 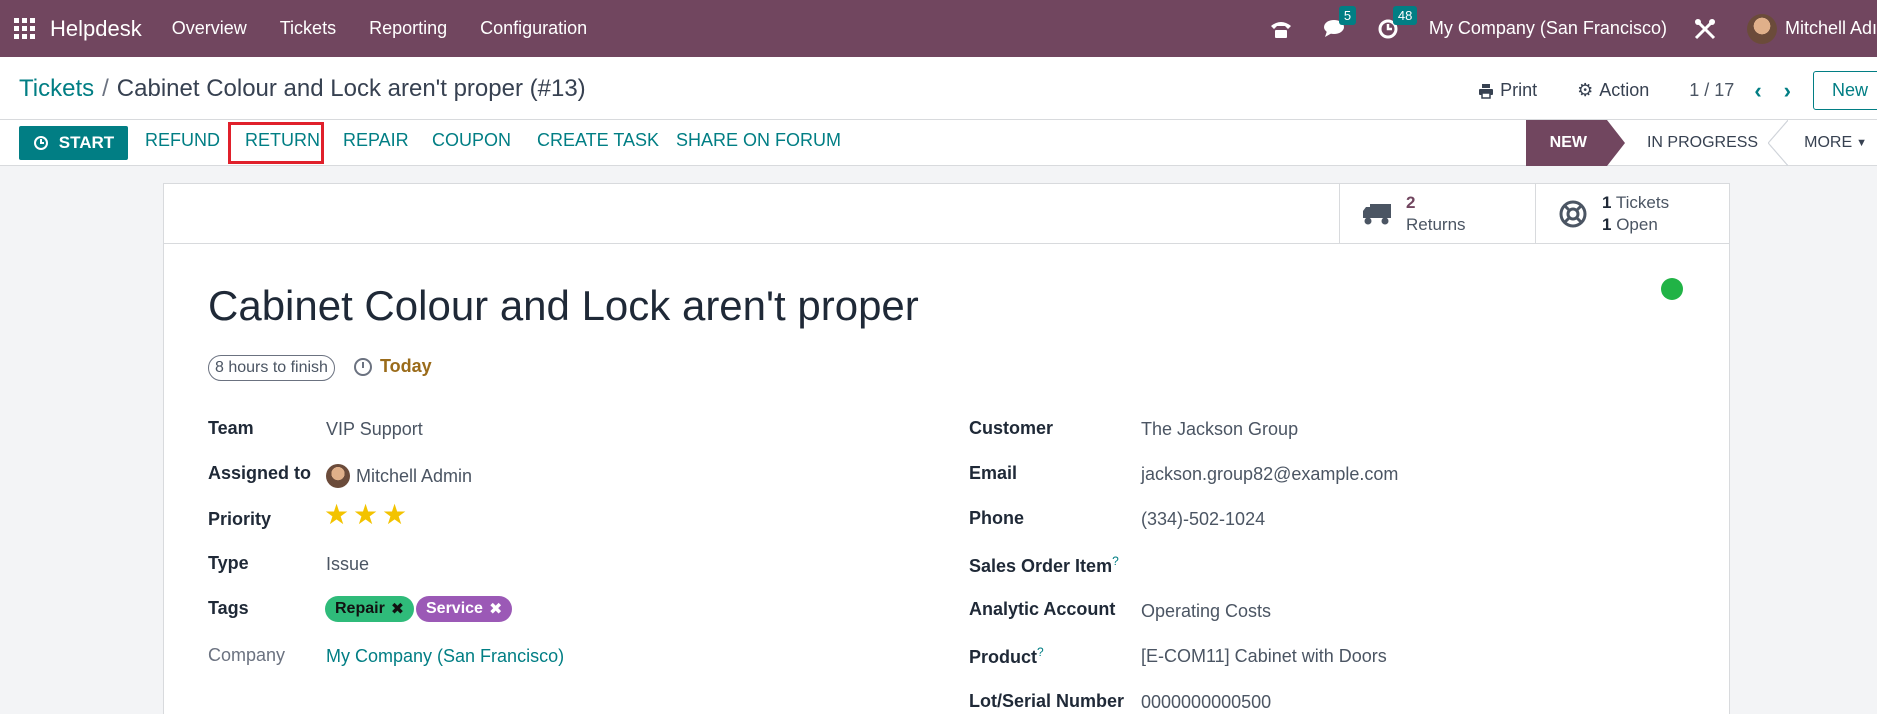 What do you see at coordinates (997, 518) in the screenshot?
I see `phone-label: Phone` at bounding box center [997, 518].